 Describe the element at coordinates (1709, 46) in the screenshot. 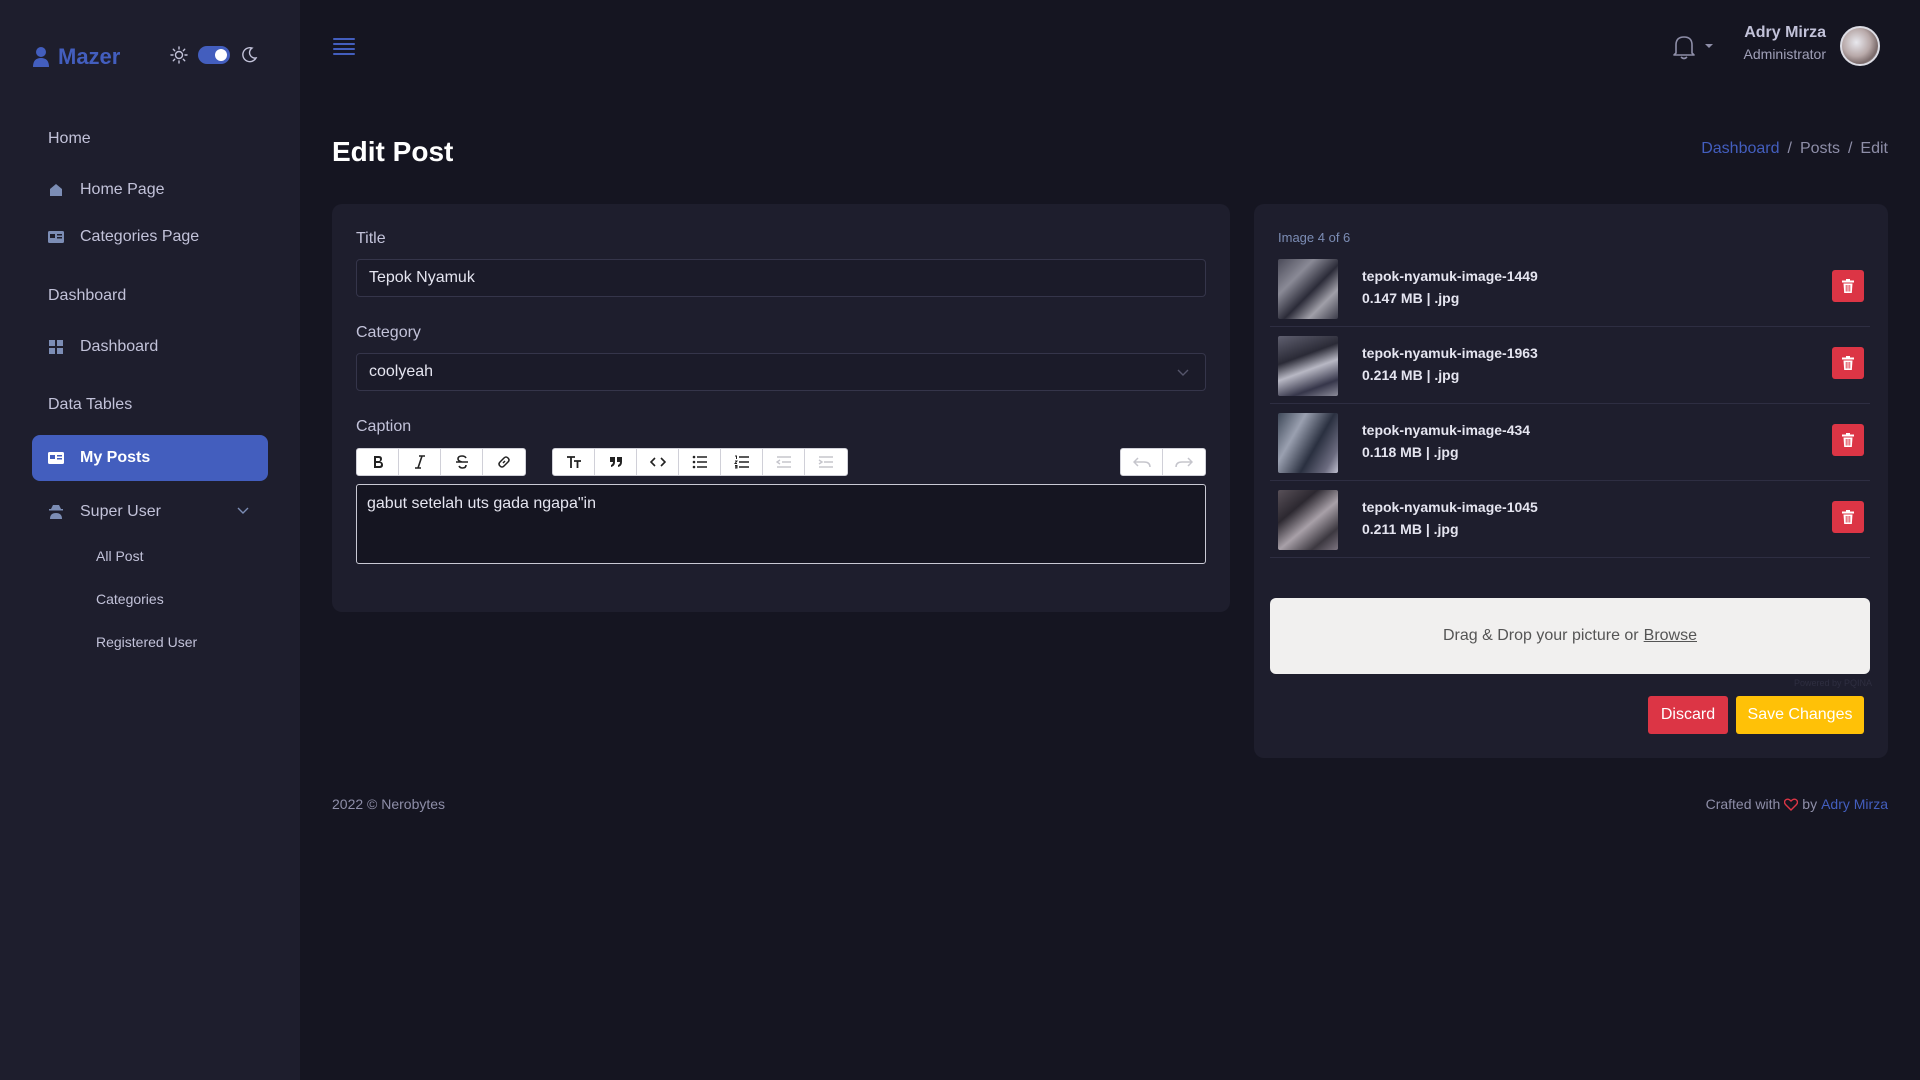

I see `caret-down-icon` at that location.